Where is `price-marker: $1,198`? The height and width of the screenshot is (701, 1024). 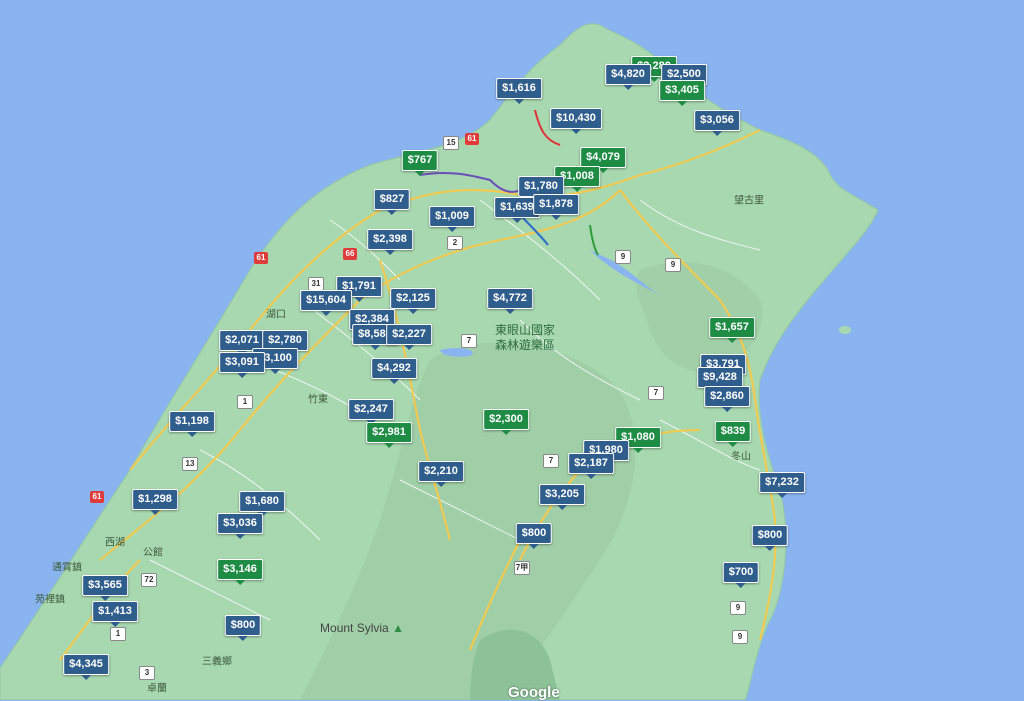 price-marker: $1,198 is located at coordinates (192, 424).